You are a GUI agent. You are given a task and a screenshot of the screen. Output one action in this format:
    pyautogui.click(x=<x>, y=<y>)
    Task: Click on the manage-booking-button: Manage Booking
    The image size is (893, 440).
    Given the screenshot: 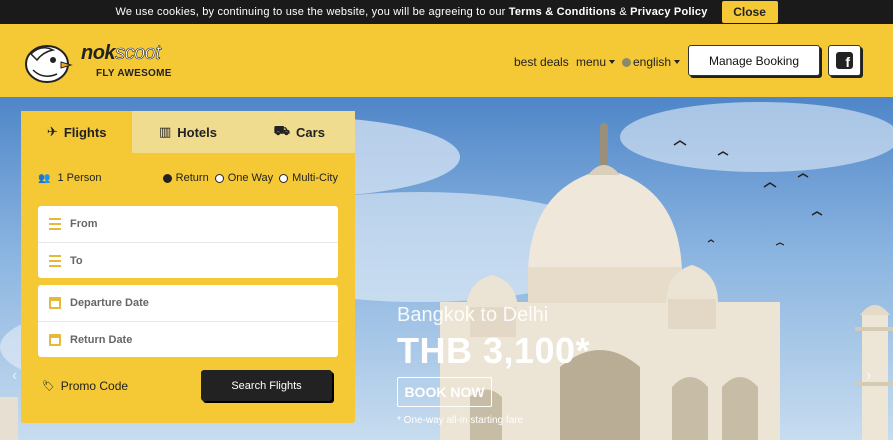 What is the action you would take?
    pyautogui.click(x=754, y=60)
    